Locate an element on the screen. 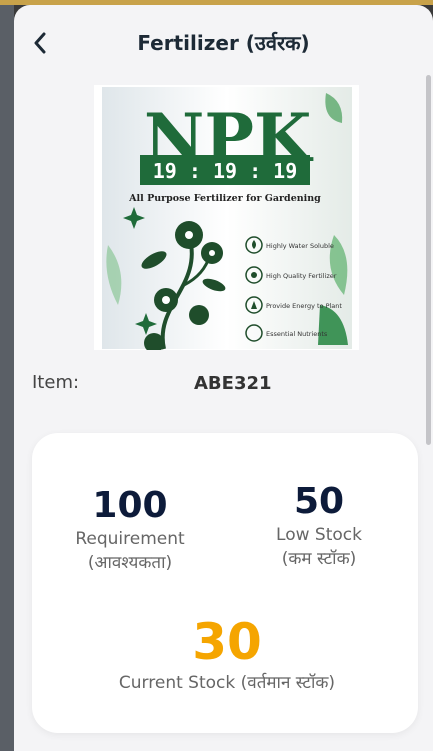  current-stock-label: Current Stock (वर्तमान स्टॉक) is located at coordinates (227, 683).